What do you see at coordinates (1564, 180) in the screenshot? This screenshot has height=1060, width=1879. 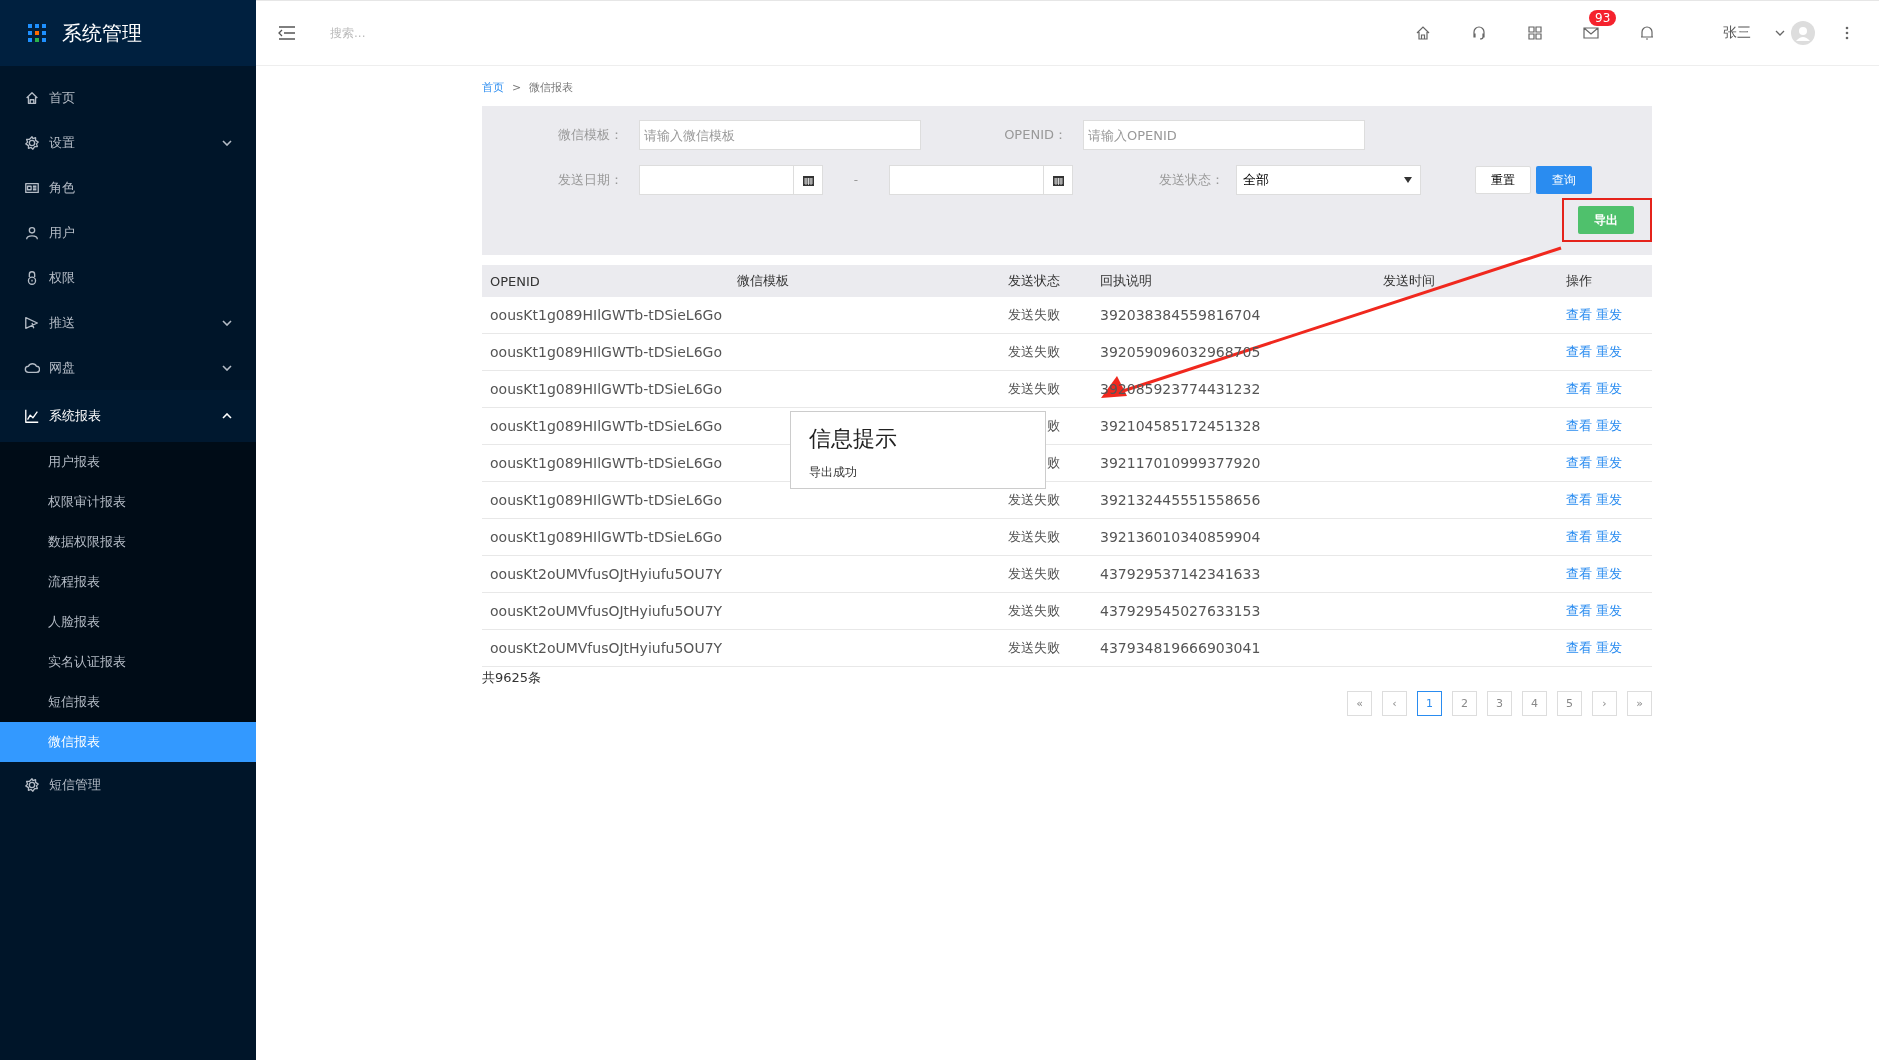 I see `query-button: 查询` at bounding box center [1564, 180].